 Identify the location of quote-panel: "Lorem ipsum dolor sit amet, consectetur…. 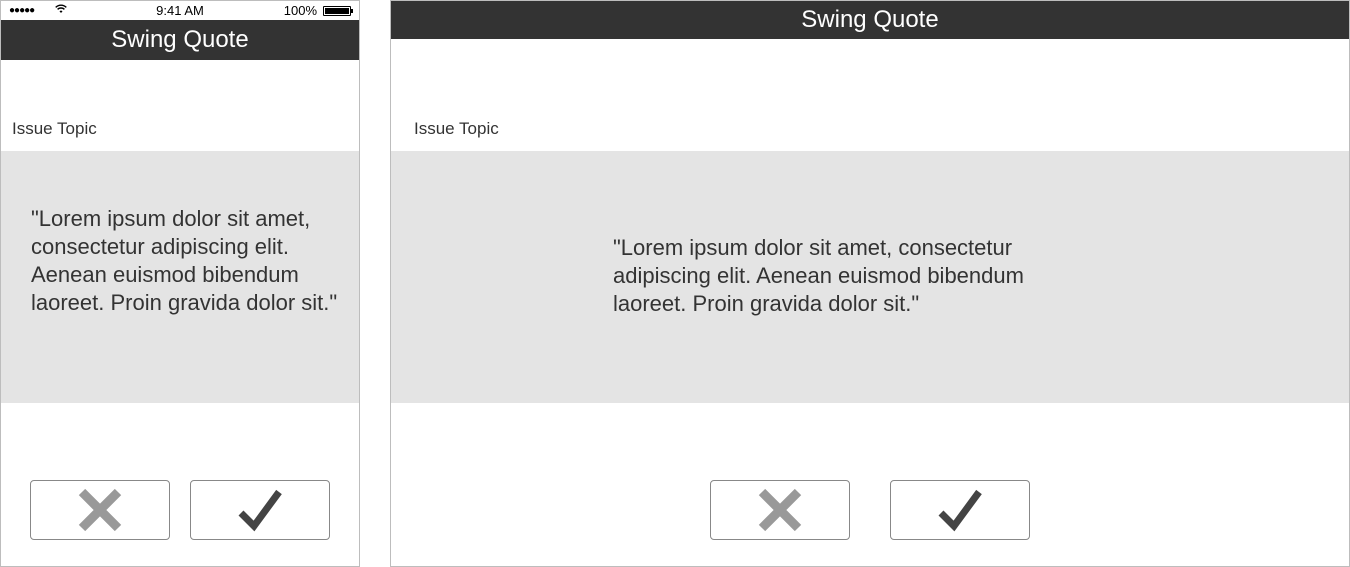
(180, 277).